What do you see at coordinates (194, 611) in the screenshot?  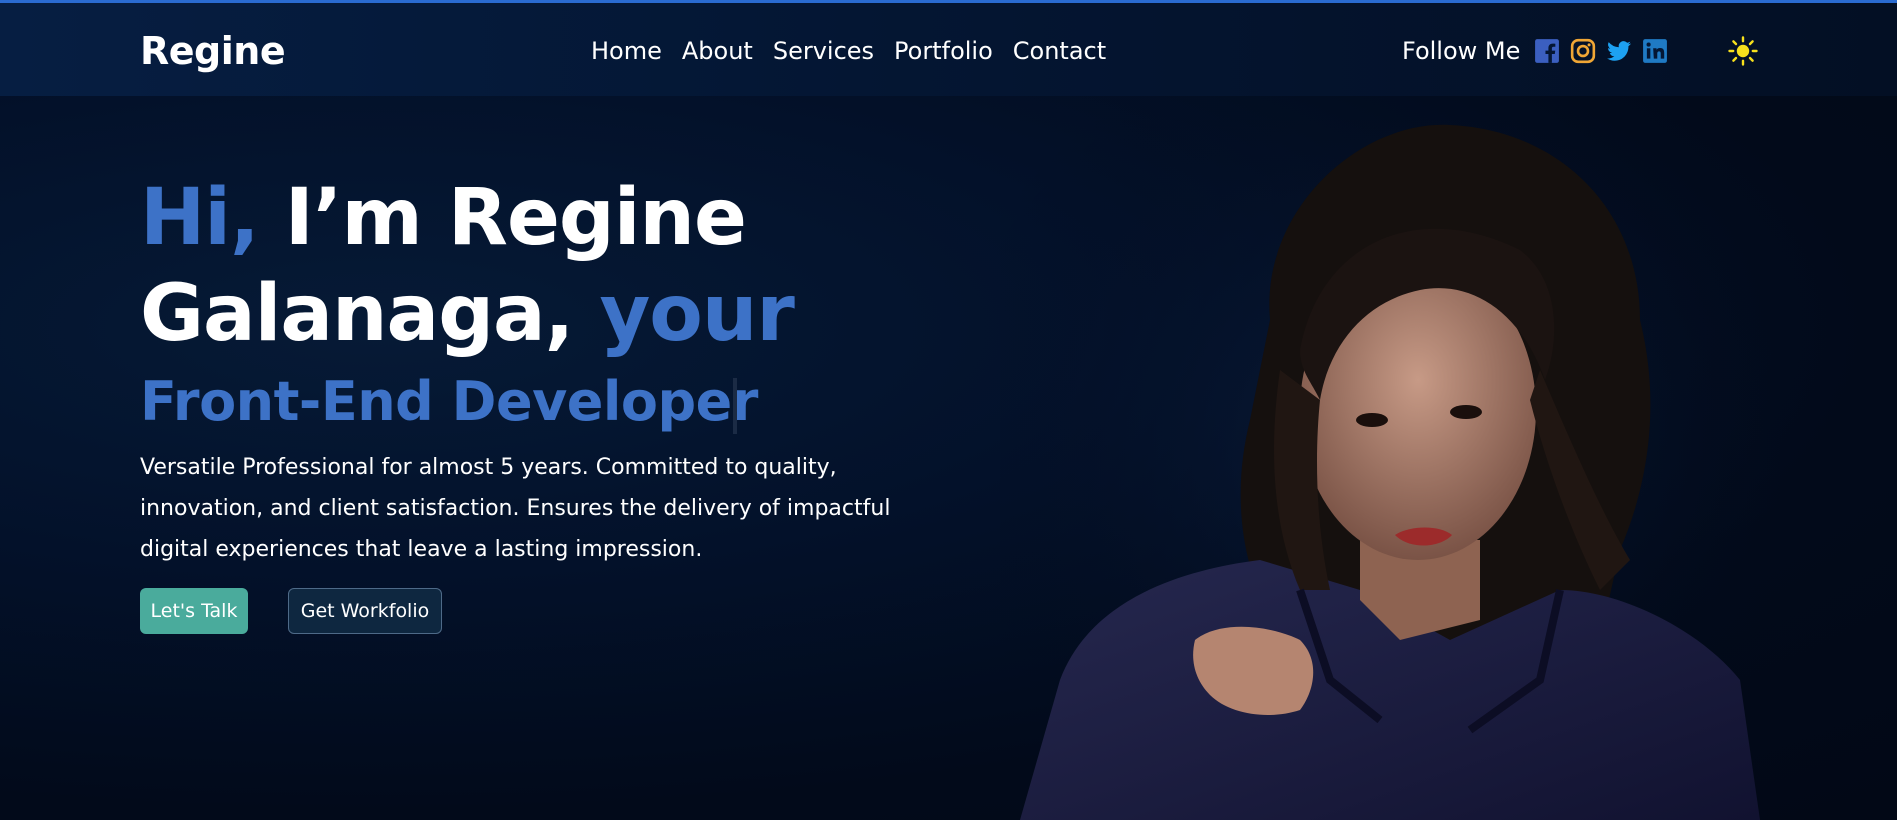 I see `lets-talk-button: Let's Talk` at bounding box center [194, 611].